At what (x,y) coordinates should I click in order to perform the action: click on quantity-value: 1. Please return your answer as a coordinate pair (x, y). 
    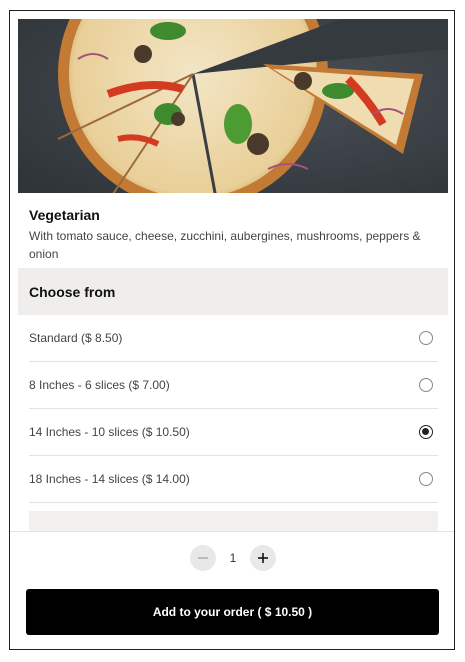
    Looking at the image, I should click on (233, 558).